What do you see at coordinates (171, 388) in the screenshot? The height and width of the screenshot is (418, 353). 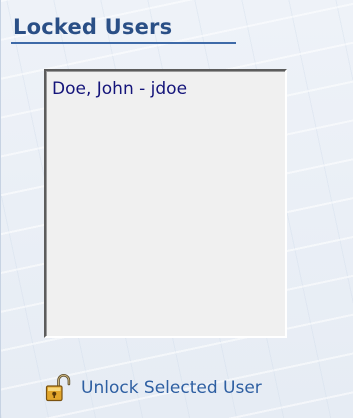 I see `unlock-selected-user-label: Unlock Selected User` at bounding box center [171, 388].